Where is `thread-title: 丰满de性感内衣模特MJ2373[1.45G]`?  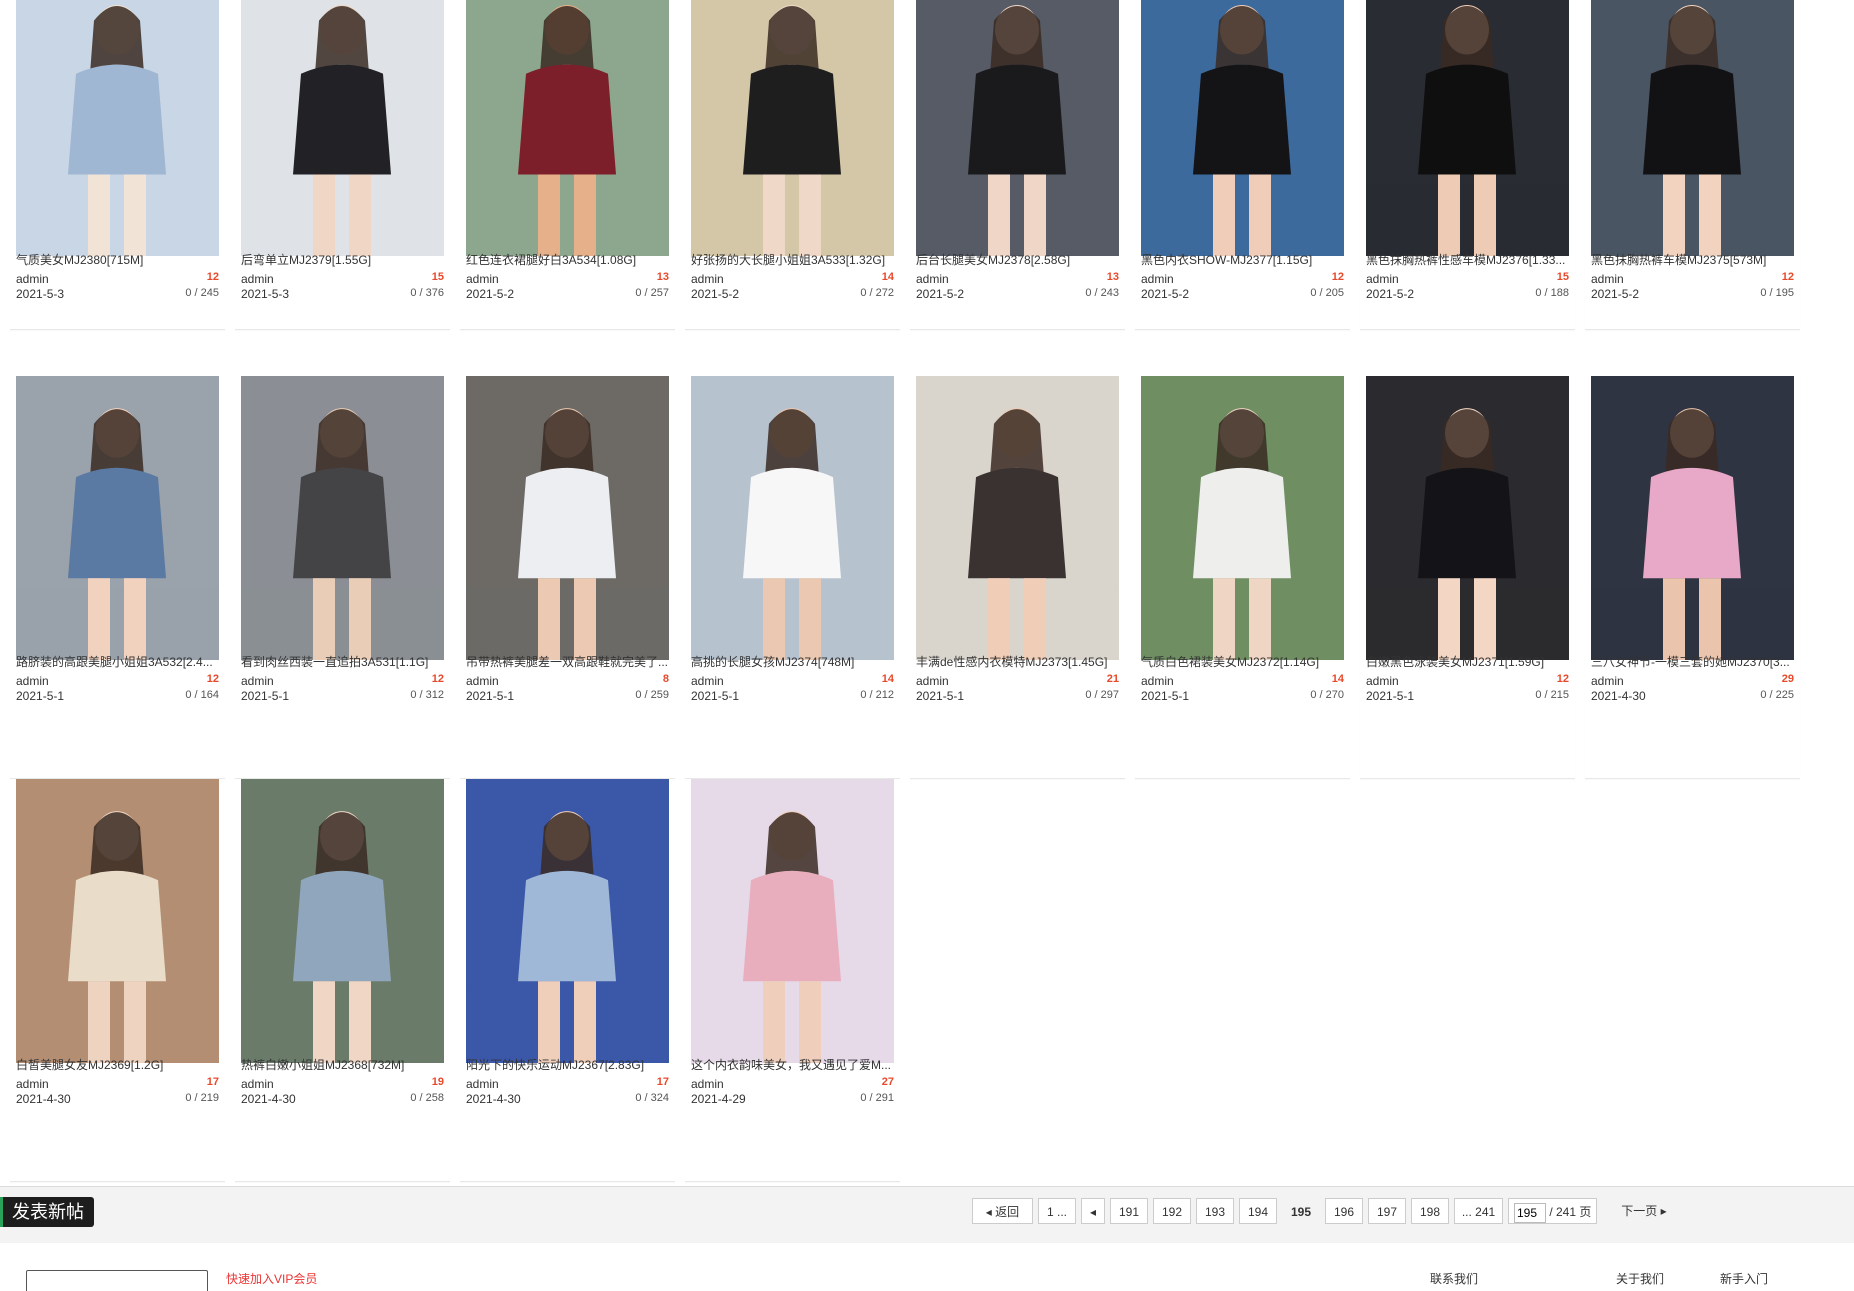
thread-title: 丰满de性感内衣模特MJ2373[1.45G] is located at coordinates (1017, 662).